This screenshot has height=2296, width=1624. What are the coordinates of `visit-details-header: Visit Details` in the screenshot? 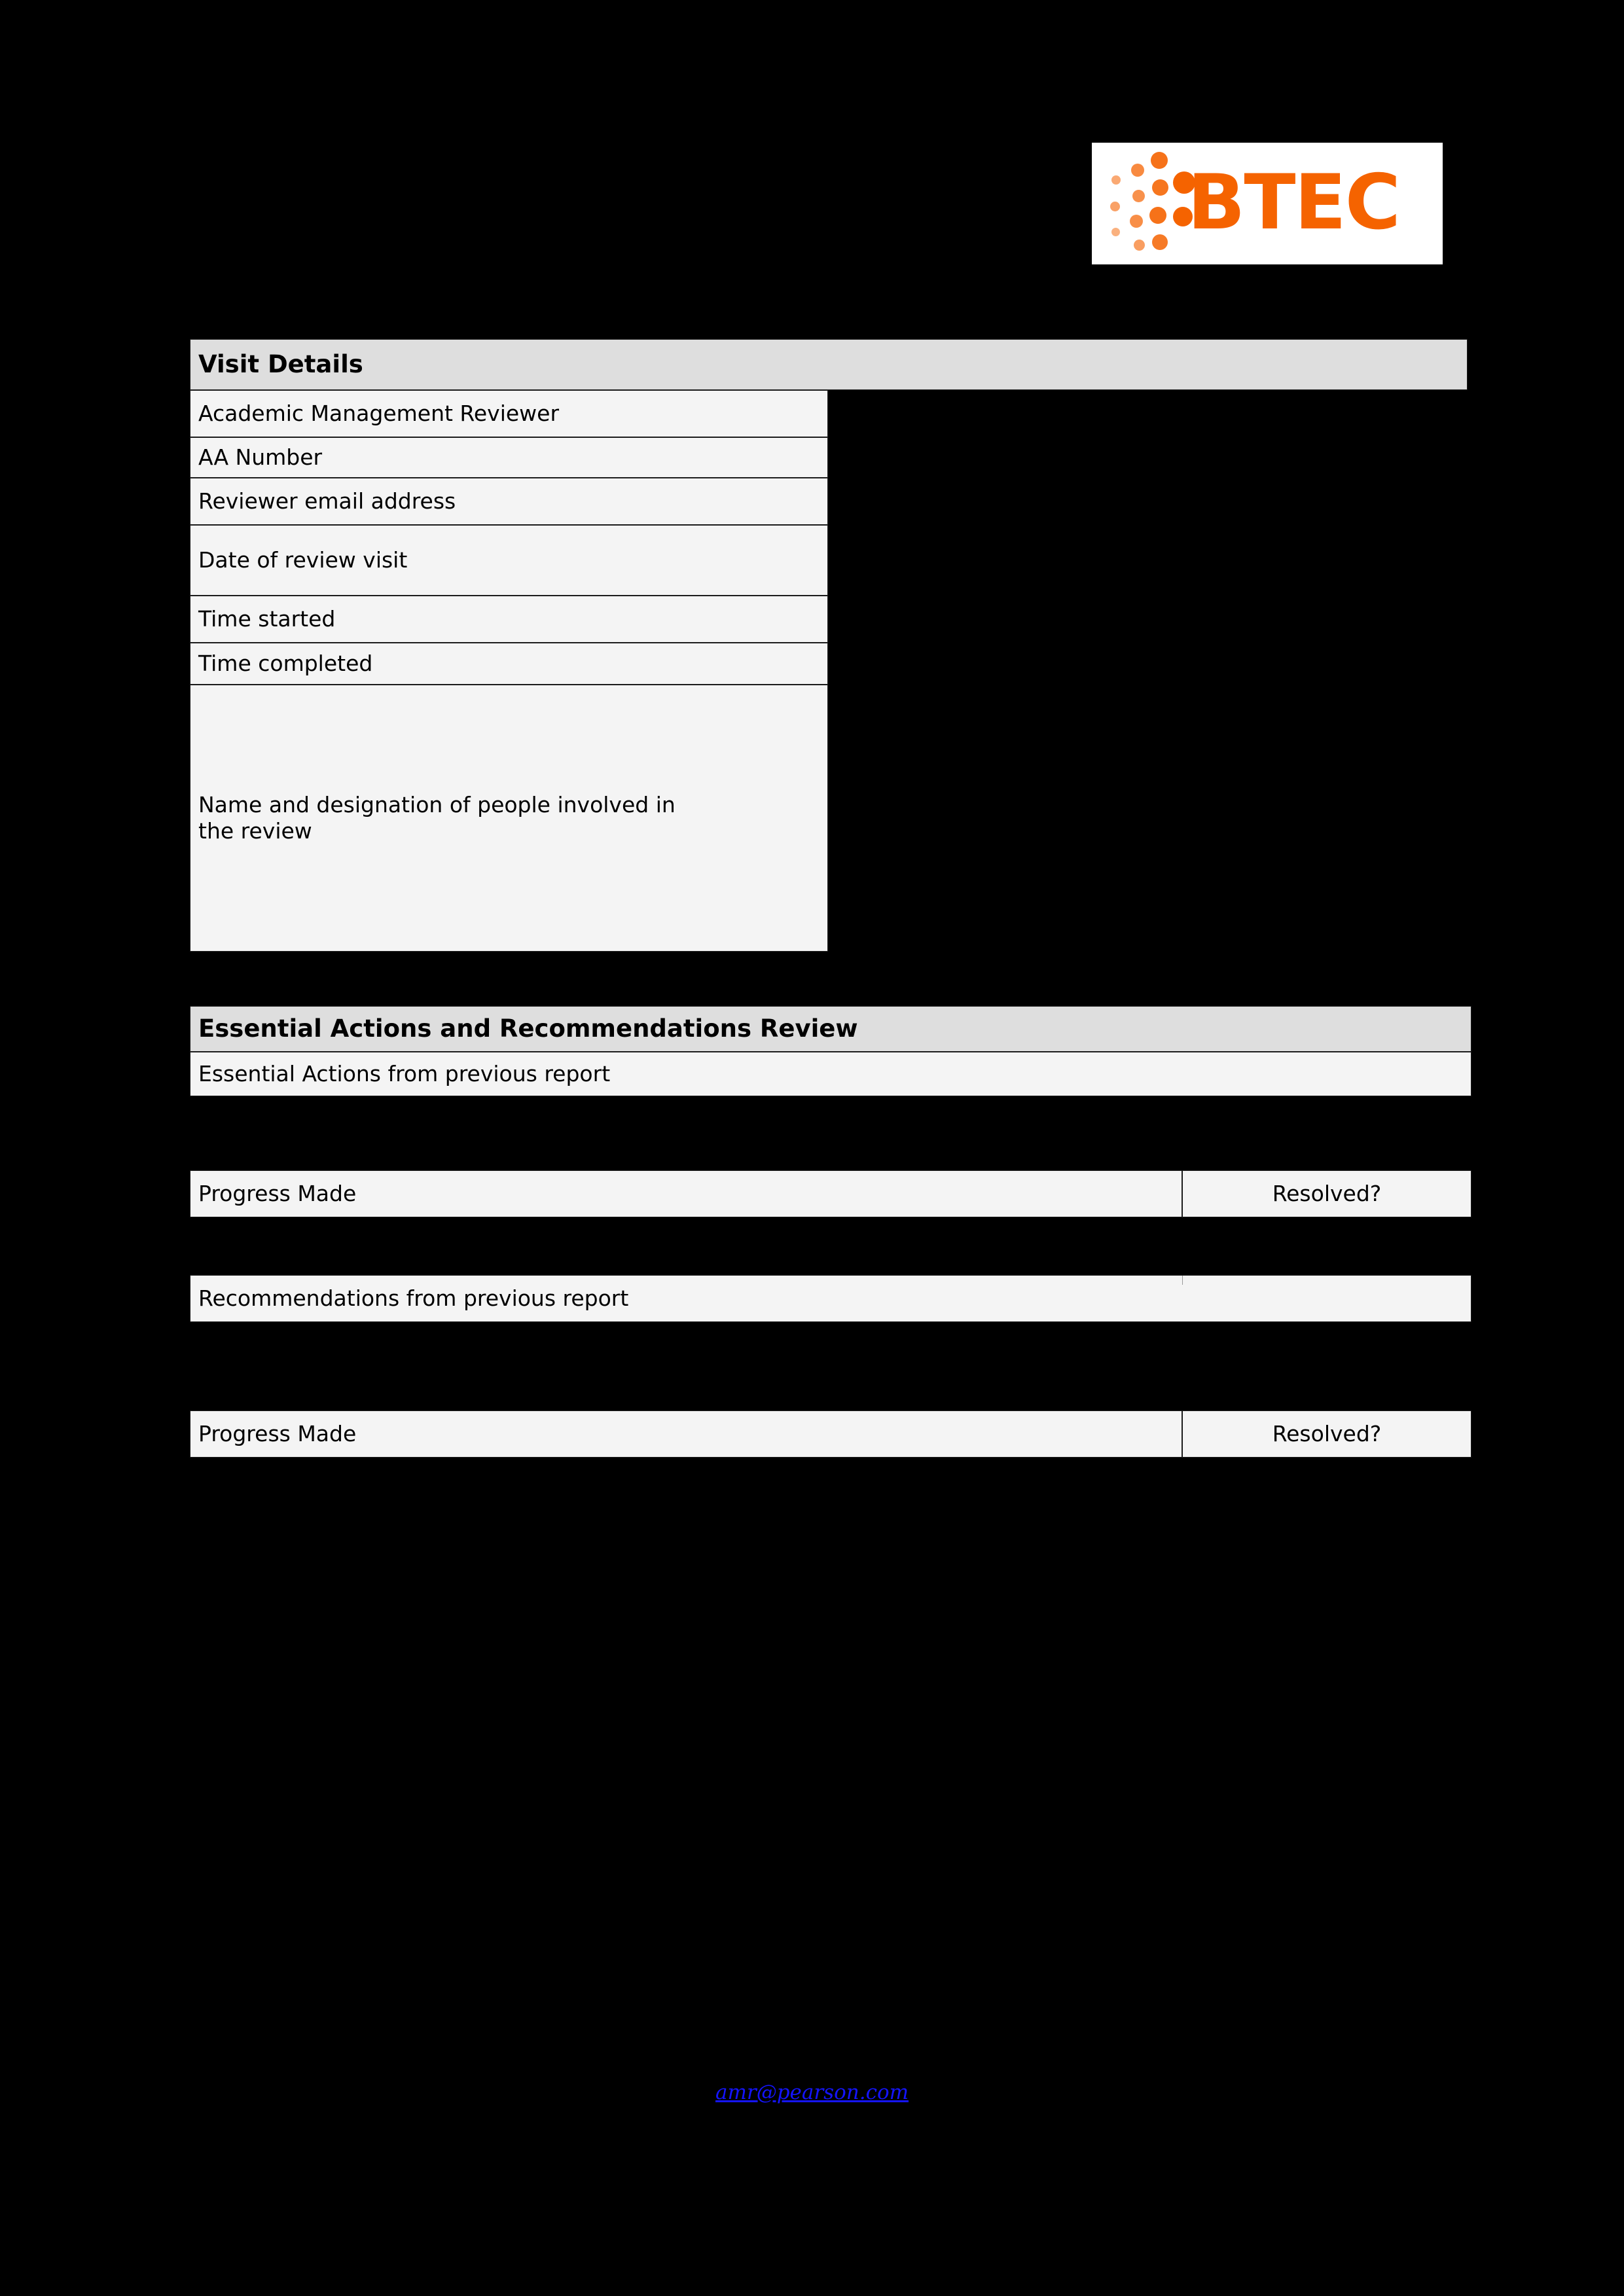 It's located at (829, 364).